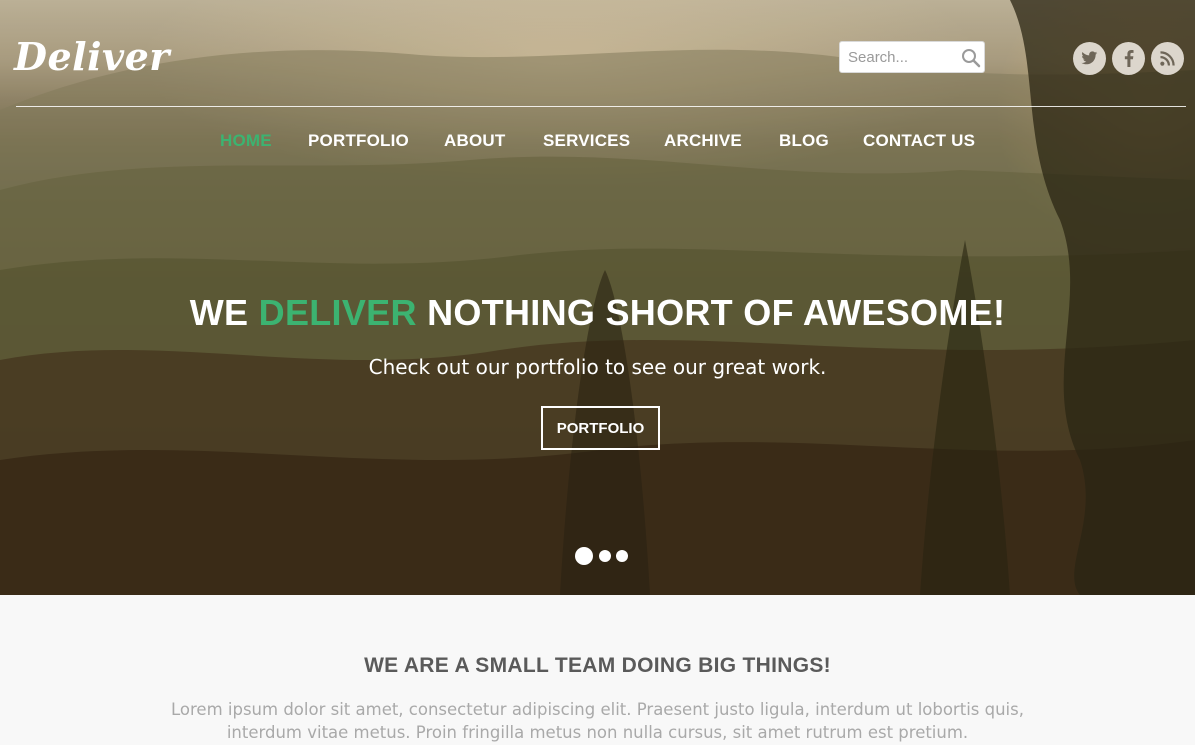 The width and height of the screenshot is (1195, 745). I want to click on hero-headline: WE DELIVER NOTHING SHORT OF AWESOME!, so click(597, 313).